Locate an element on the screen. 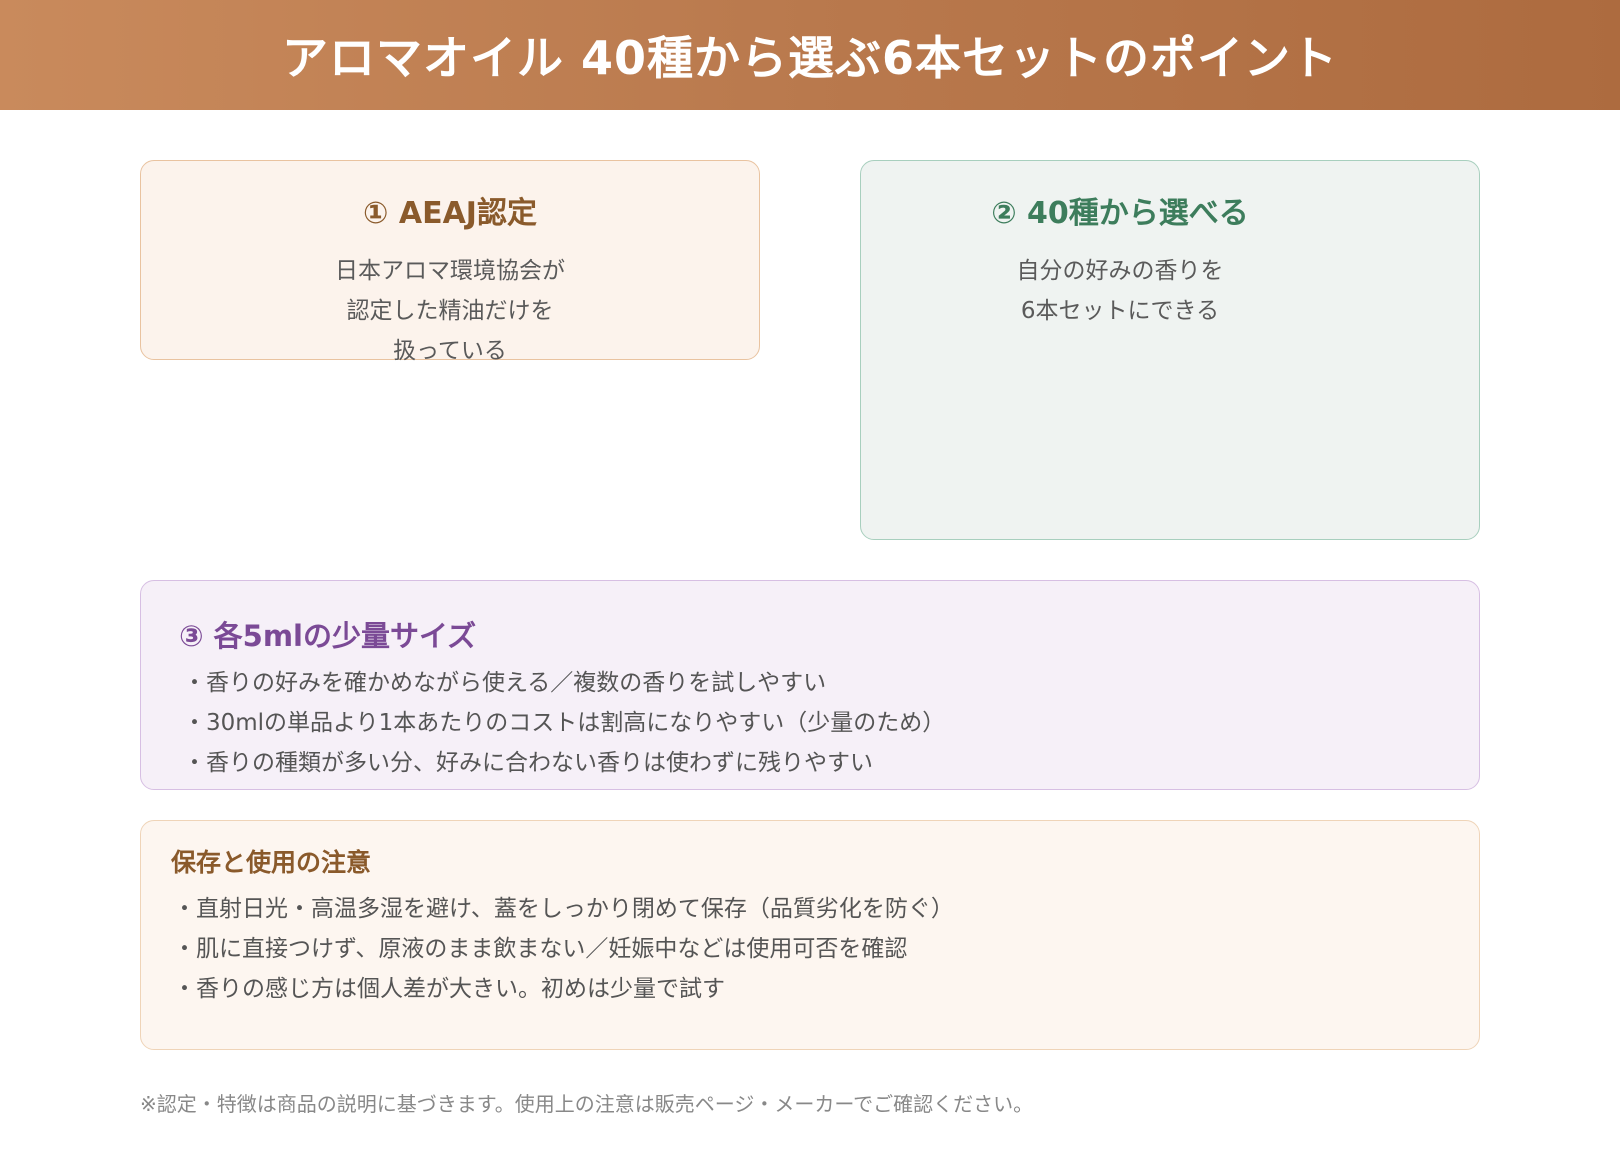  point-card-line: 自分の好みの香りを is located at coordinates (1120, 271).